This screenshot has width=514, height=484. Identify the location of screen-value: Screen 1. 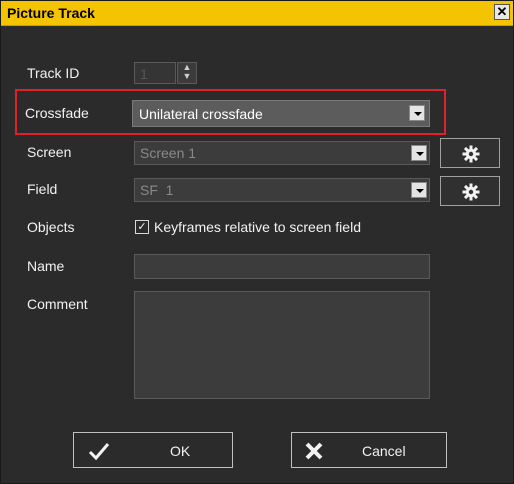
(168, 153).